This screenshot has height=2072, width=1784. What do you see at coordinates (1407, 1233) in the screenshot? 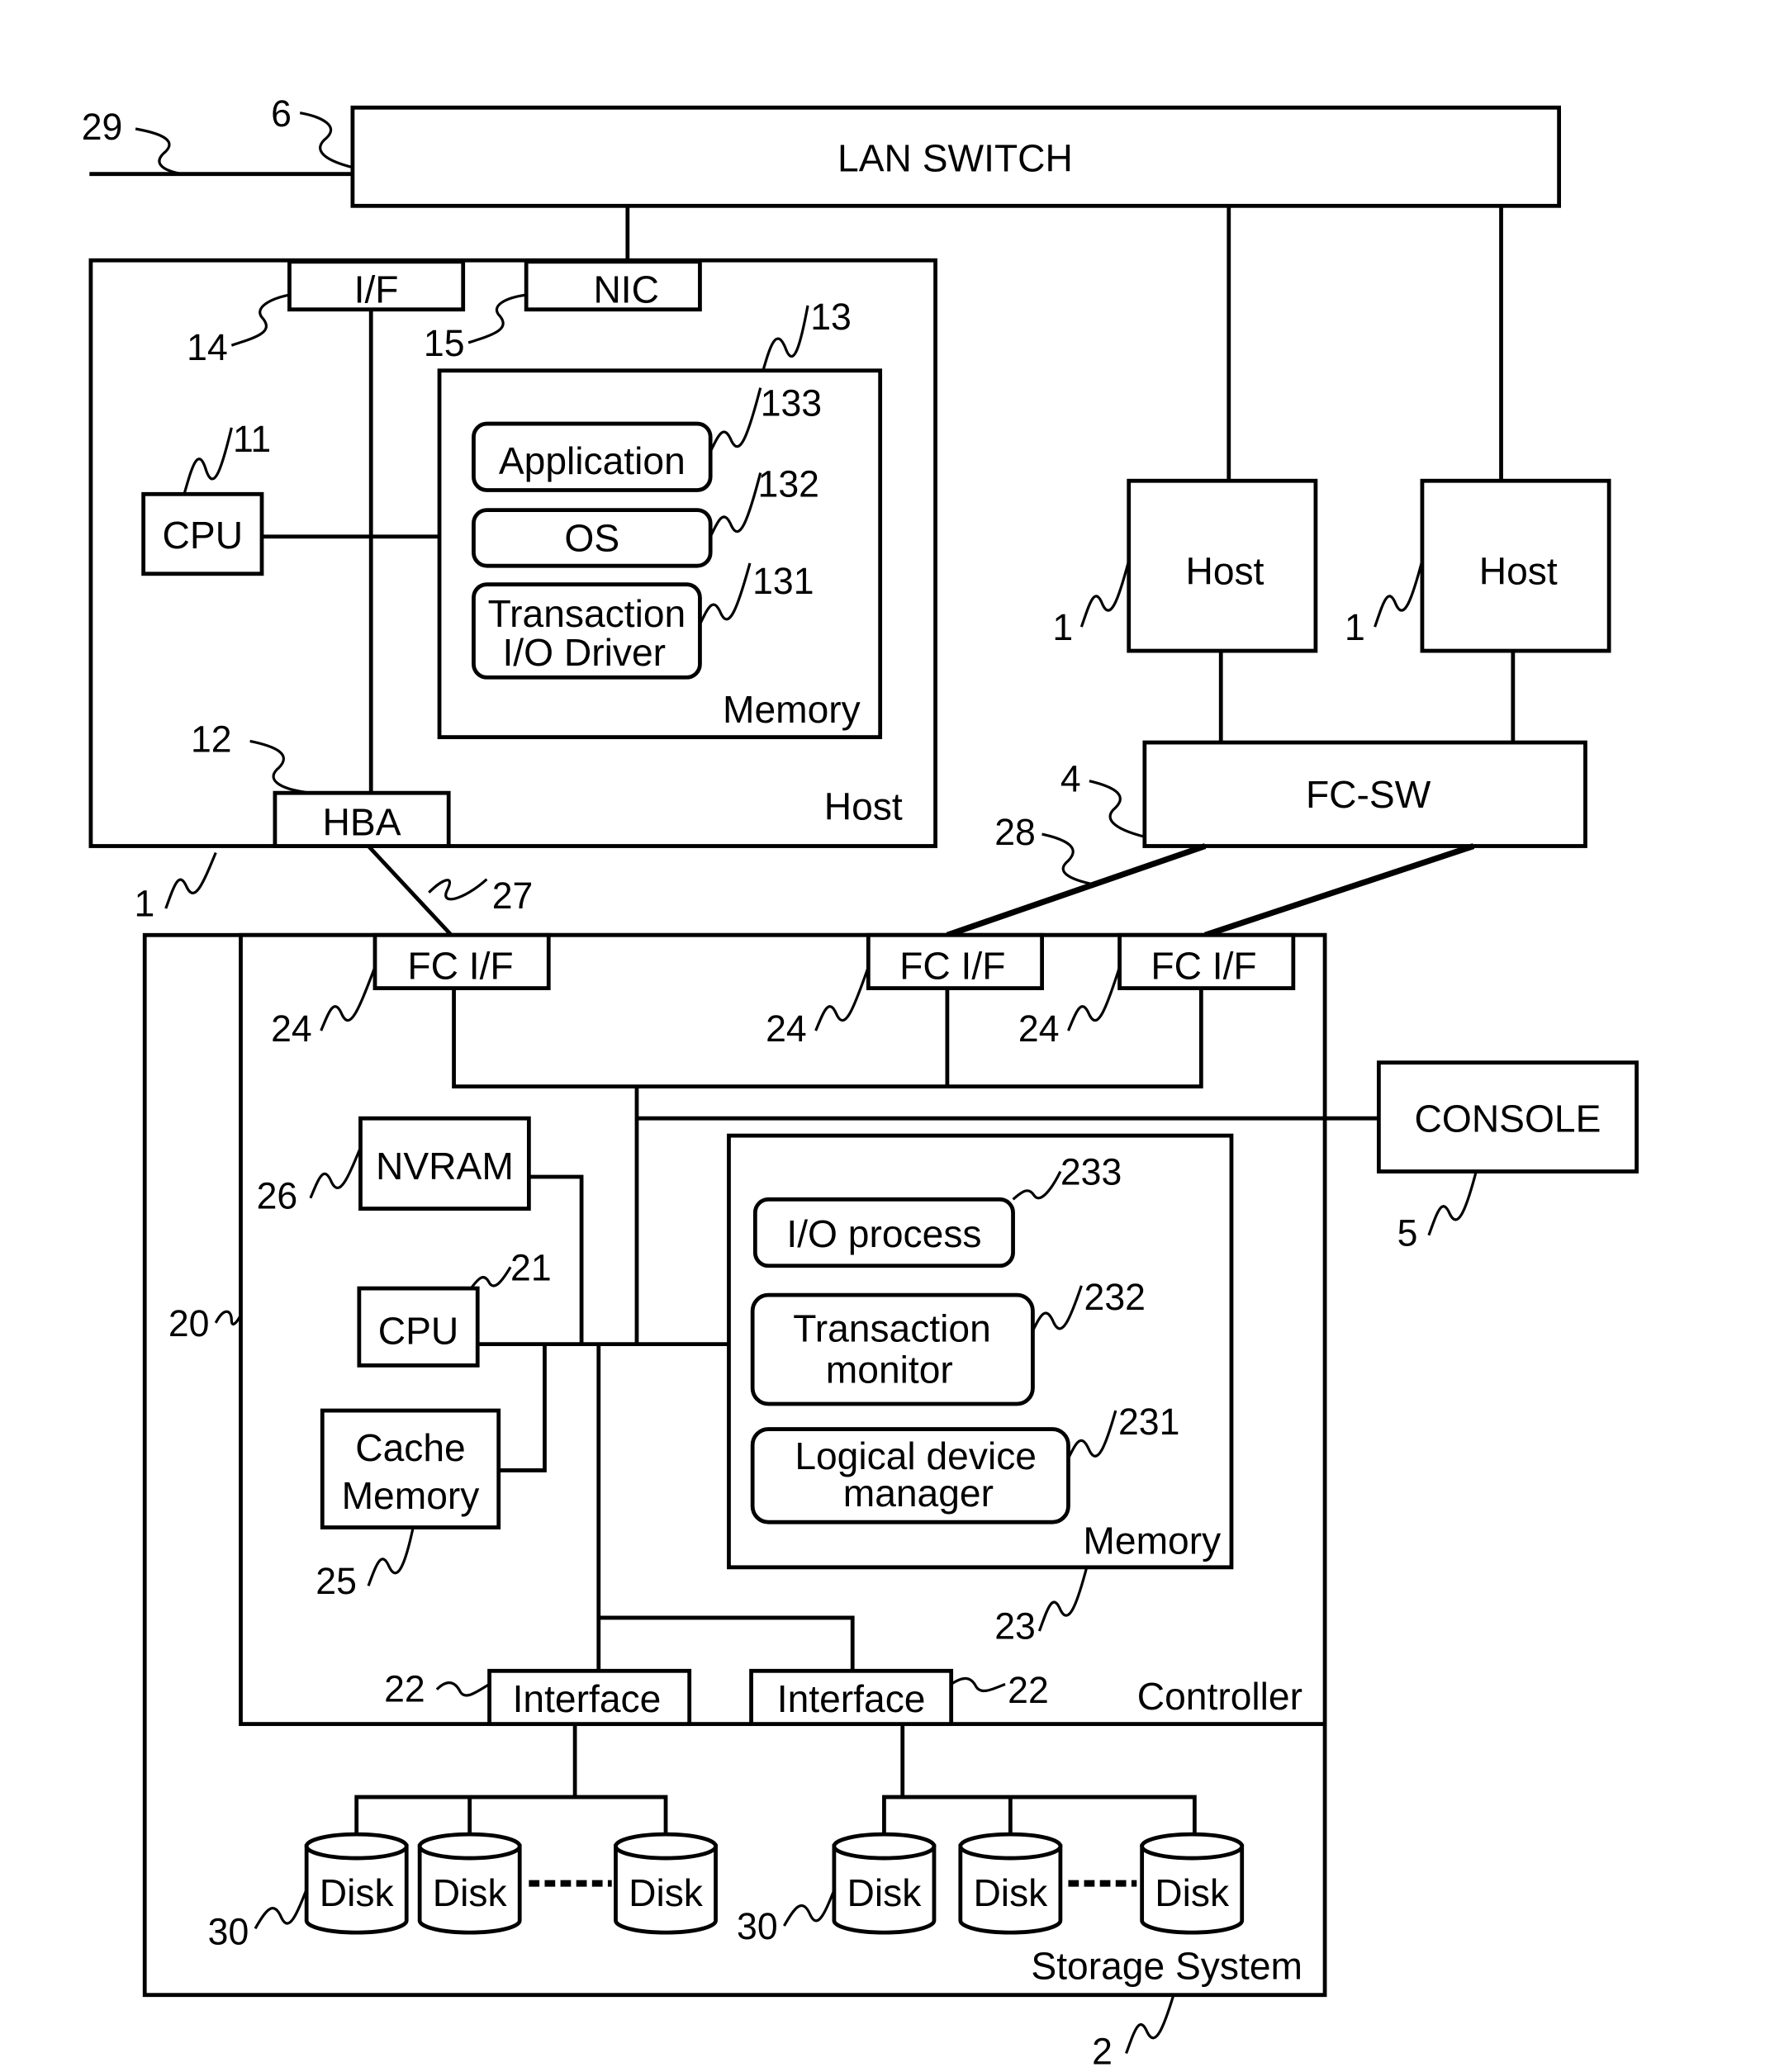
I see `ref-5: 5` at bounding box center [1407, 1233].